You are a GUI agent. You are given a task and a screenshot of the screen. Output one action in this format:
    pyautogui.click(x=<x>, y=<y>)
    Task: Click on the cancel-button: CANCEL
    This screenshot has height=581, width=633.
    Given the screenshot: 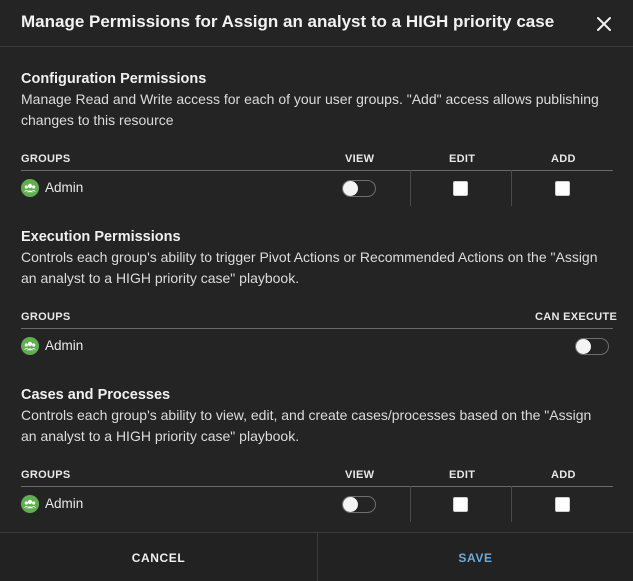 What is the action you would take?
    pyautogui.click(x=158, y=557)
    